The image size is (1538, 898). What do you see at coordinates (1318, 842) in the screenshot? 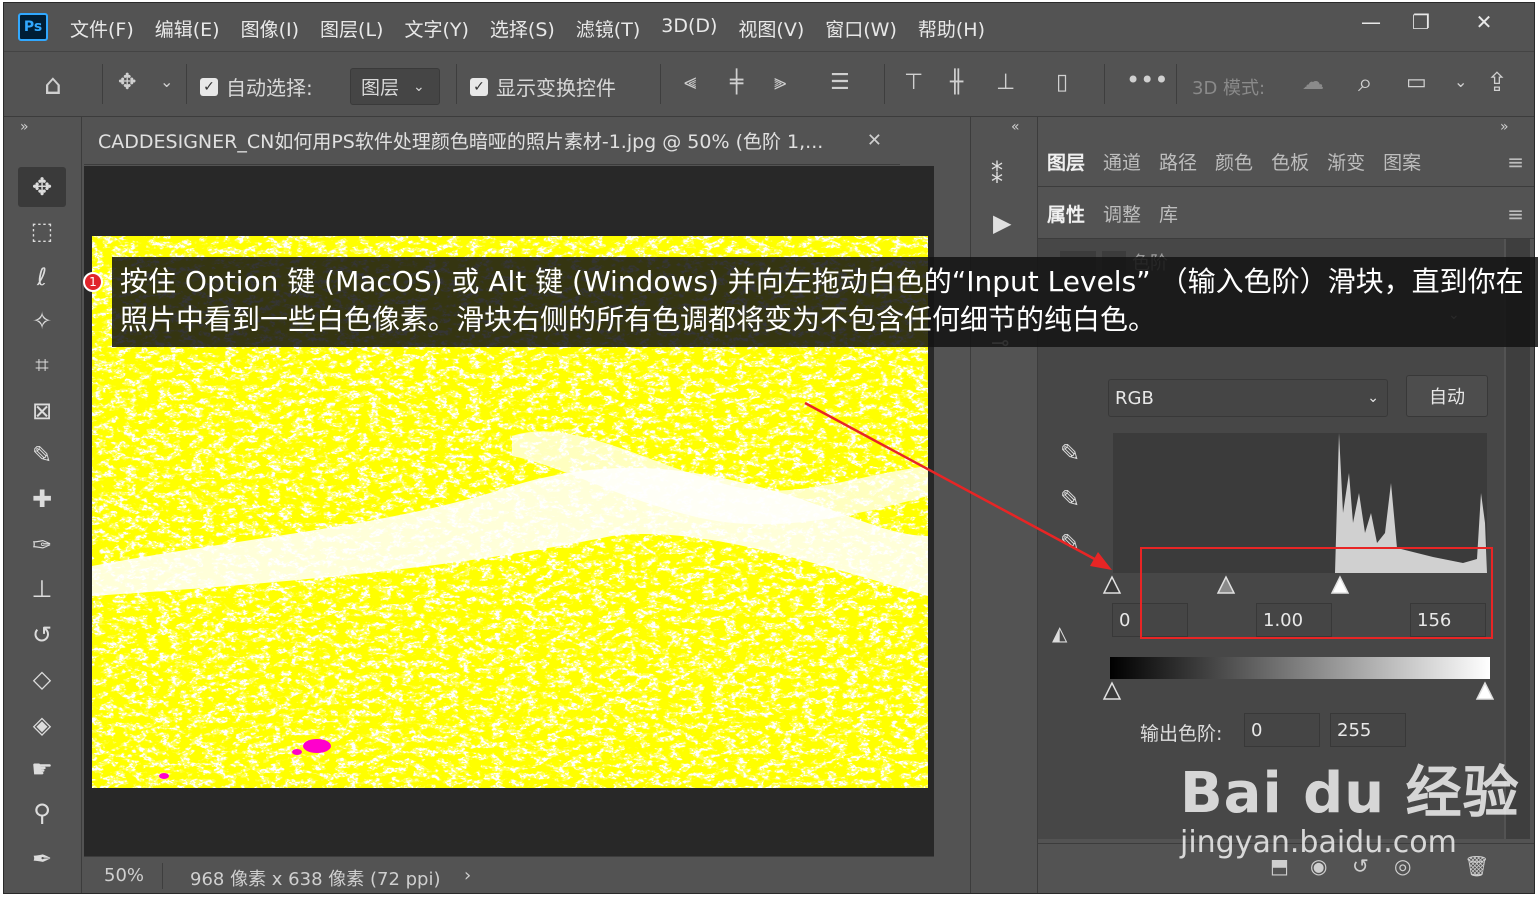
I see `watermark-url: jingyan.baidu.com` at bounding box center [1318, 842].